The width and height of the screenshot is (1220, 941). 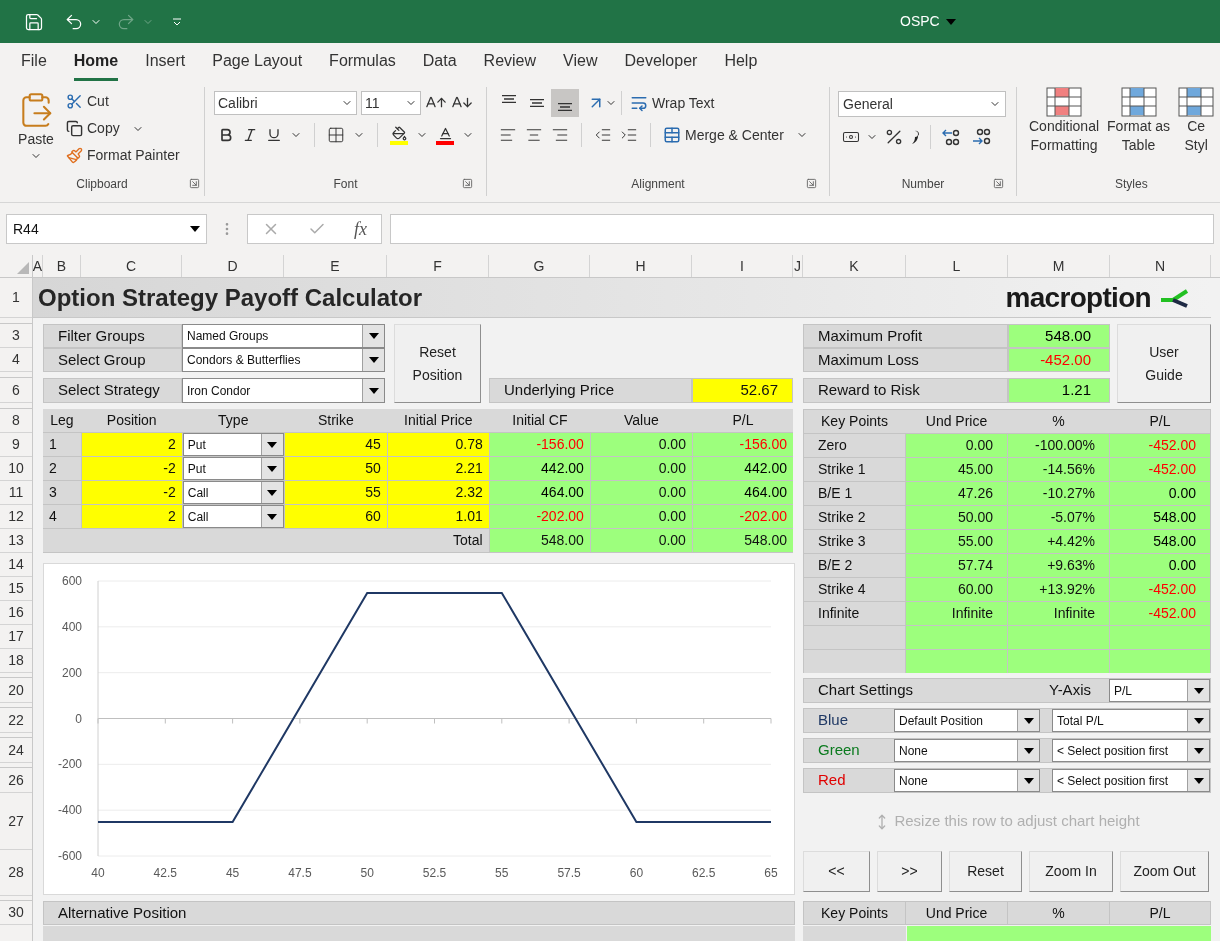 I want to click on save-icon, so click(x=34, y=21).